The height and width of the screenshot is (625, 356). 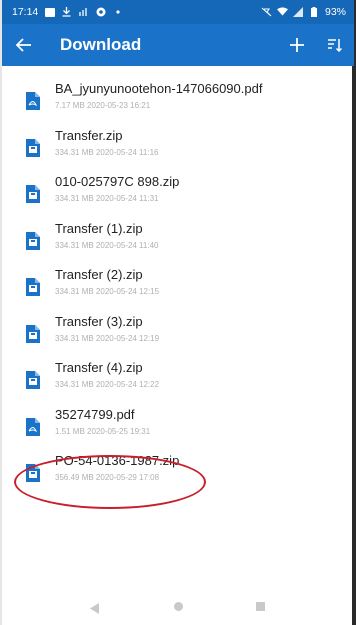 What do you see at coordinates (107, 338) in the screenshot?
I see `file-meta: 334.31 MB 2020-05-24 12:19` at bounding box center [107, 338].